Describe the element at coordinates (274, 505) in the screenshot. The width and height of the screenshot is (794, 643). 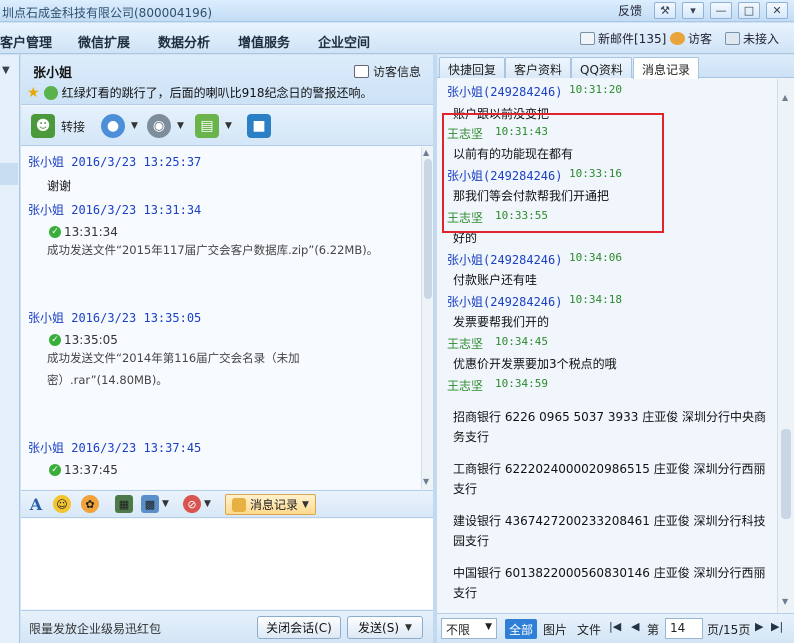
I see `message-record-label: 消息记录` at that location.